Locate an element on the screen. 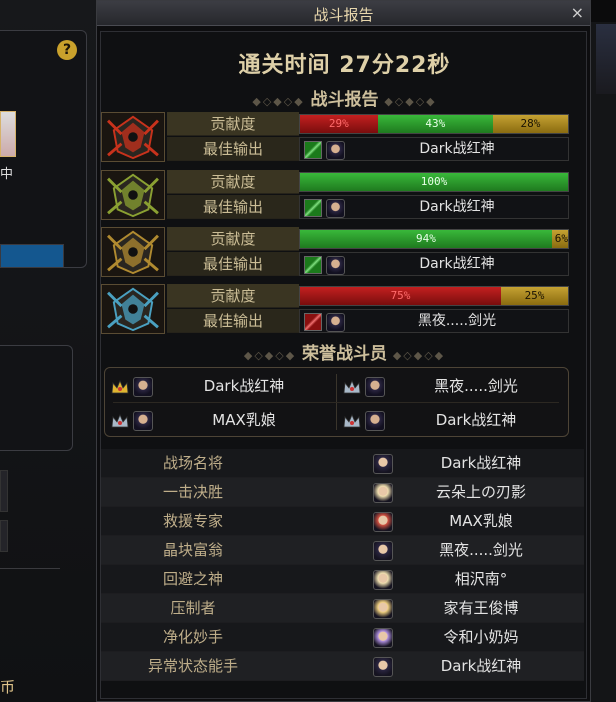 The height and width of the screenshot is (702, 616). award-title: 救援专家 is located at coordinates (192, 521).